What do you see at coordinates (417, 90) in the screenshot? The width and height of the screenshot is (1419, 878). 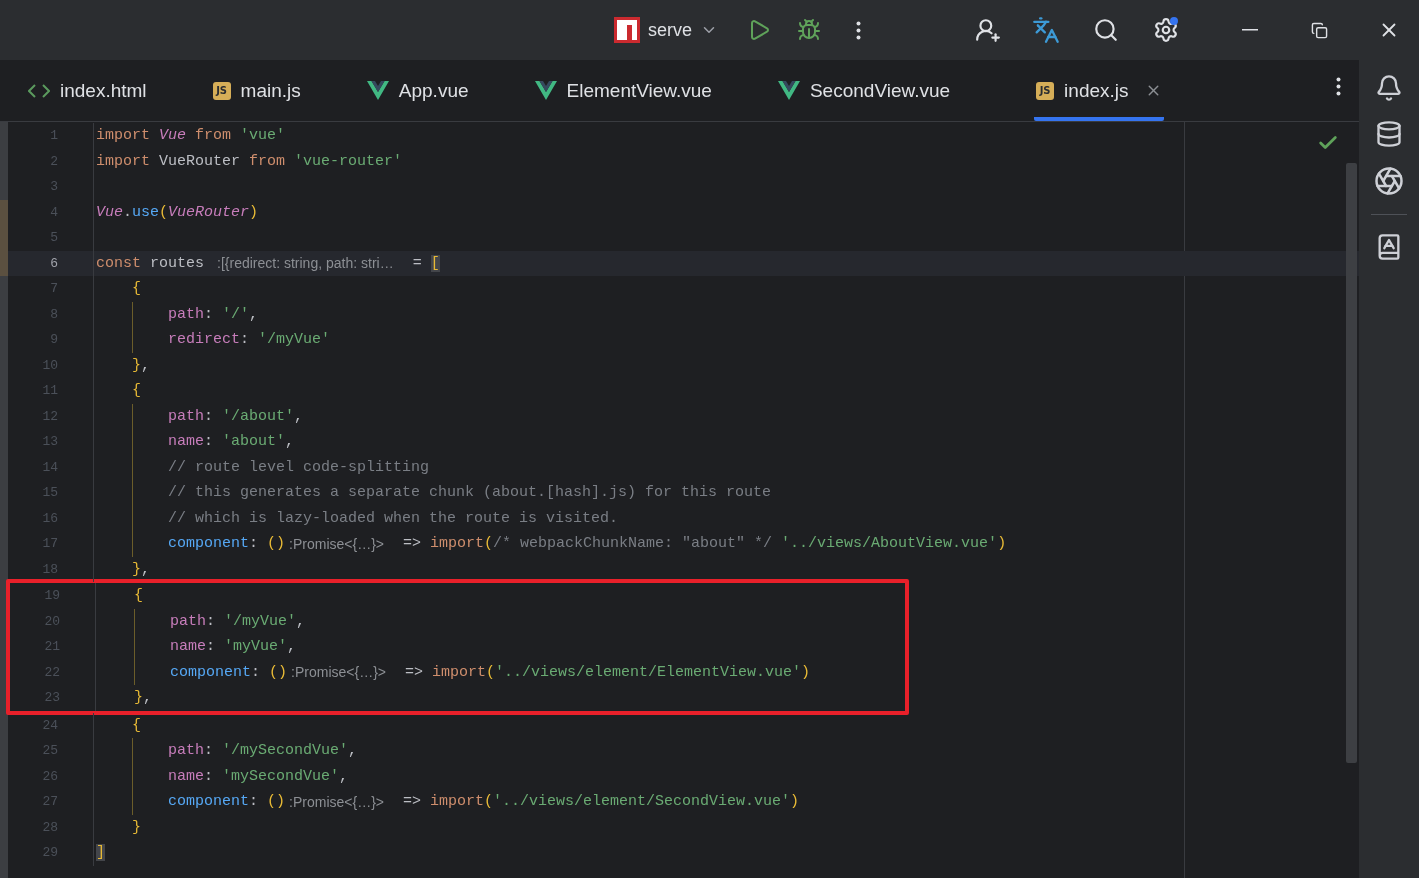 I see `editor-tab: App.vue` at bounding box center [417, 90].